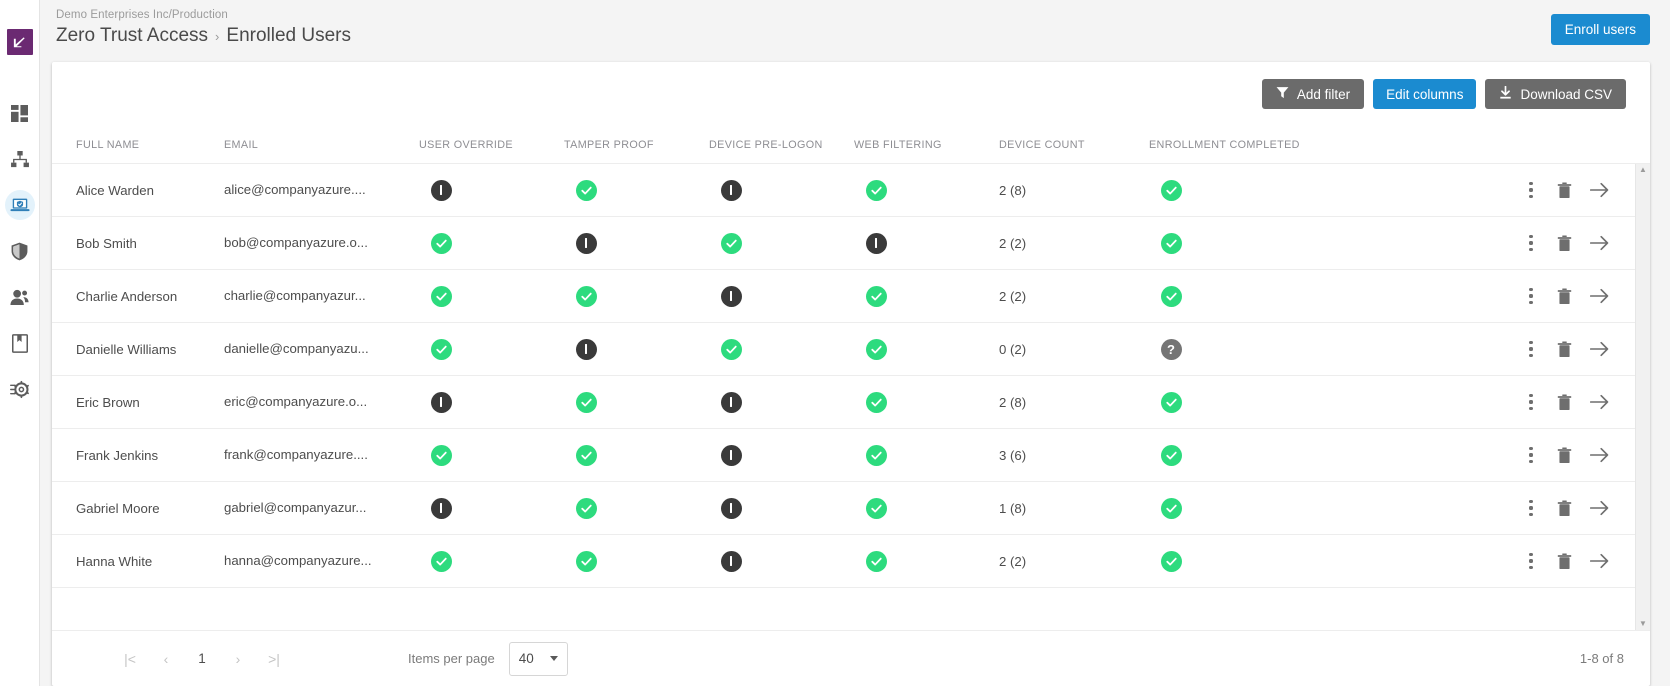  Describe the element at coordinates (130, 659) in the screenshot. I see `first-page-button: |<` at that location.